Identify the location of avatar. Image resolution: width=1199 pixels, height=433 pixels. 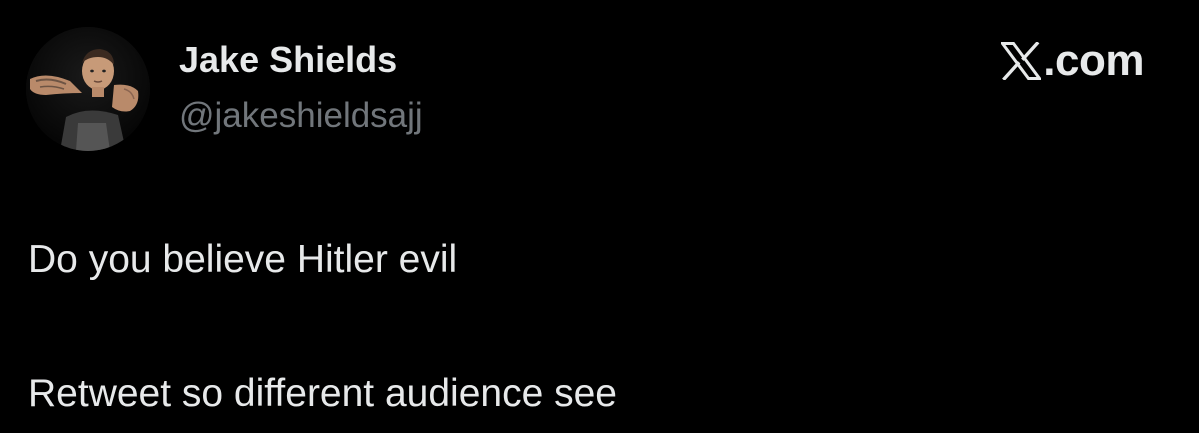
(88, 89).